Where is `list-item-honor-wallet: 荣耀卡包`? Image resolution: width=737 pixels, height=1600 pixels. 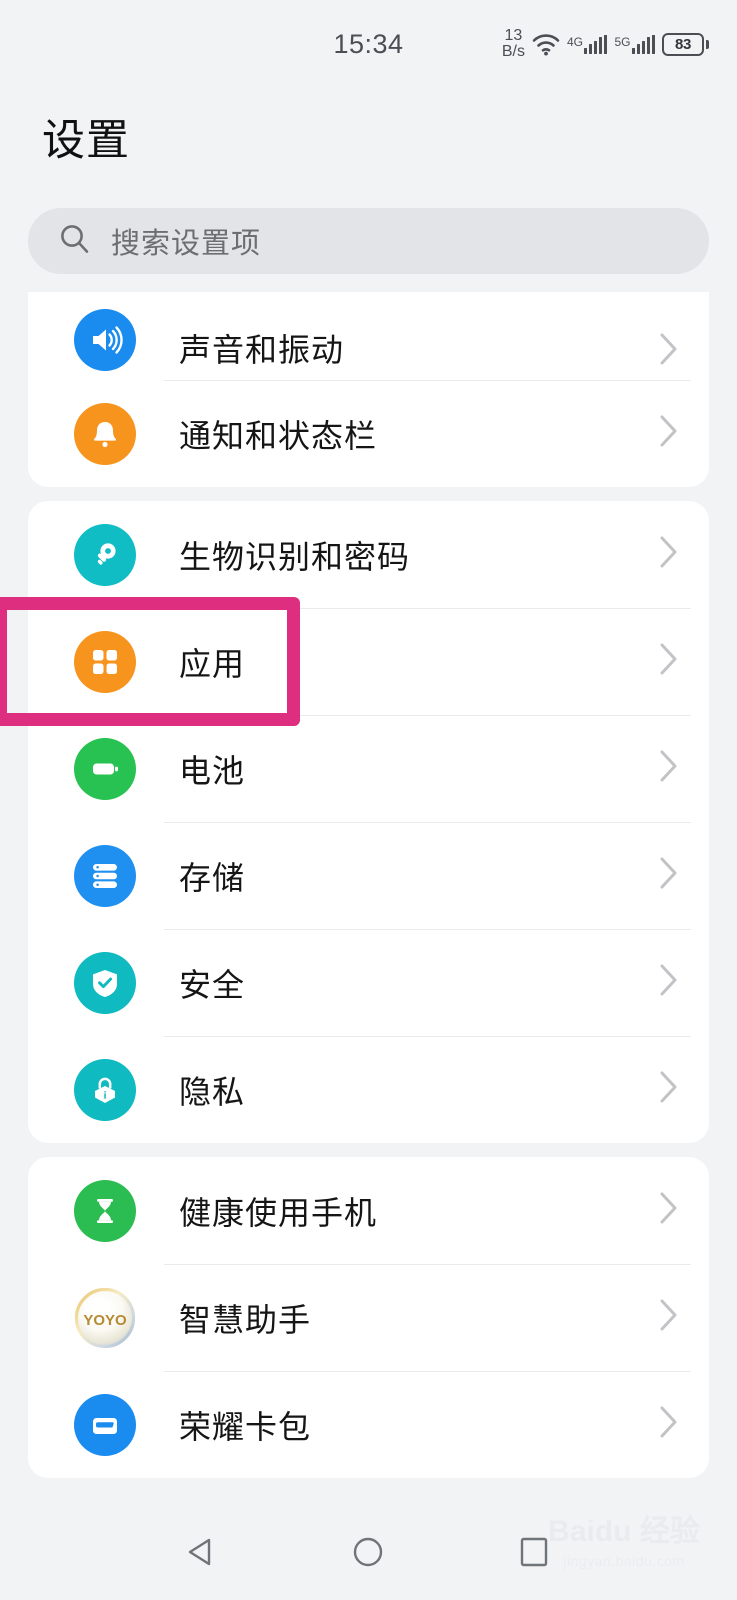
list-item-honor-wallet: 荣耀卡包 is located at coordinates (368, 1424).